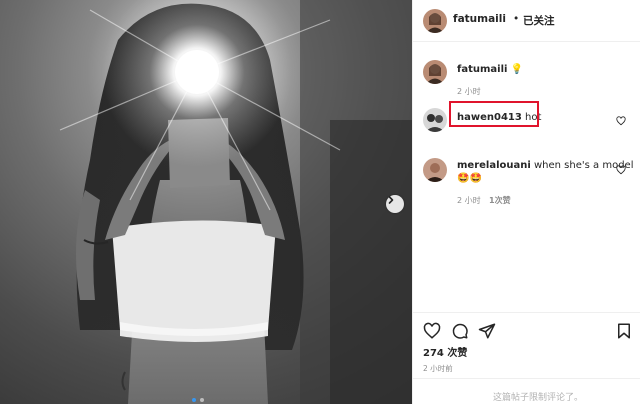 This screenshot has width=640, height=404. I want to click on caption: fatumaili 💡, so click(490, 69).